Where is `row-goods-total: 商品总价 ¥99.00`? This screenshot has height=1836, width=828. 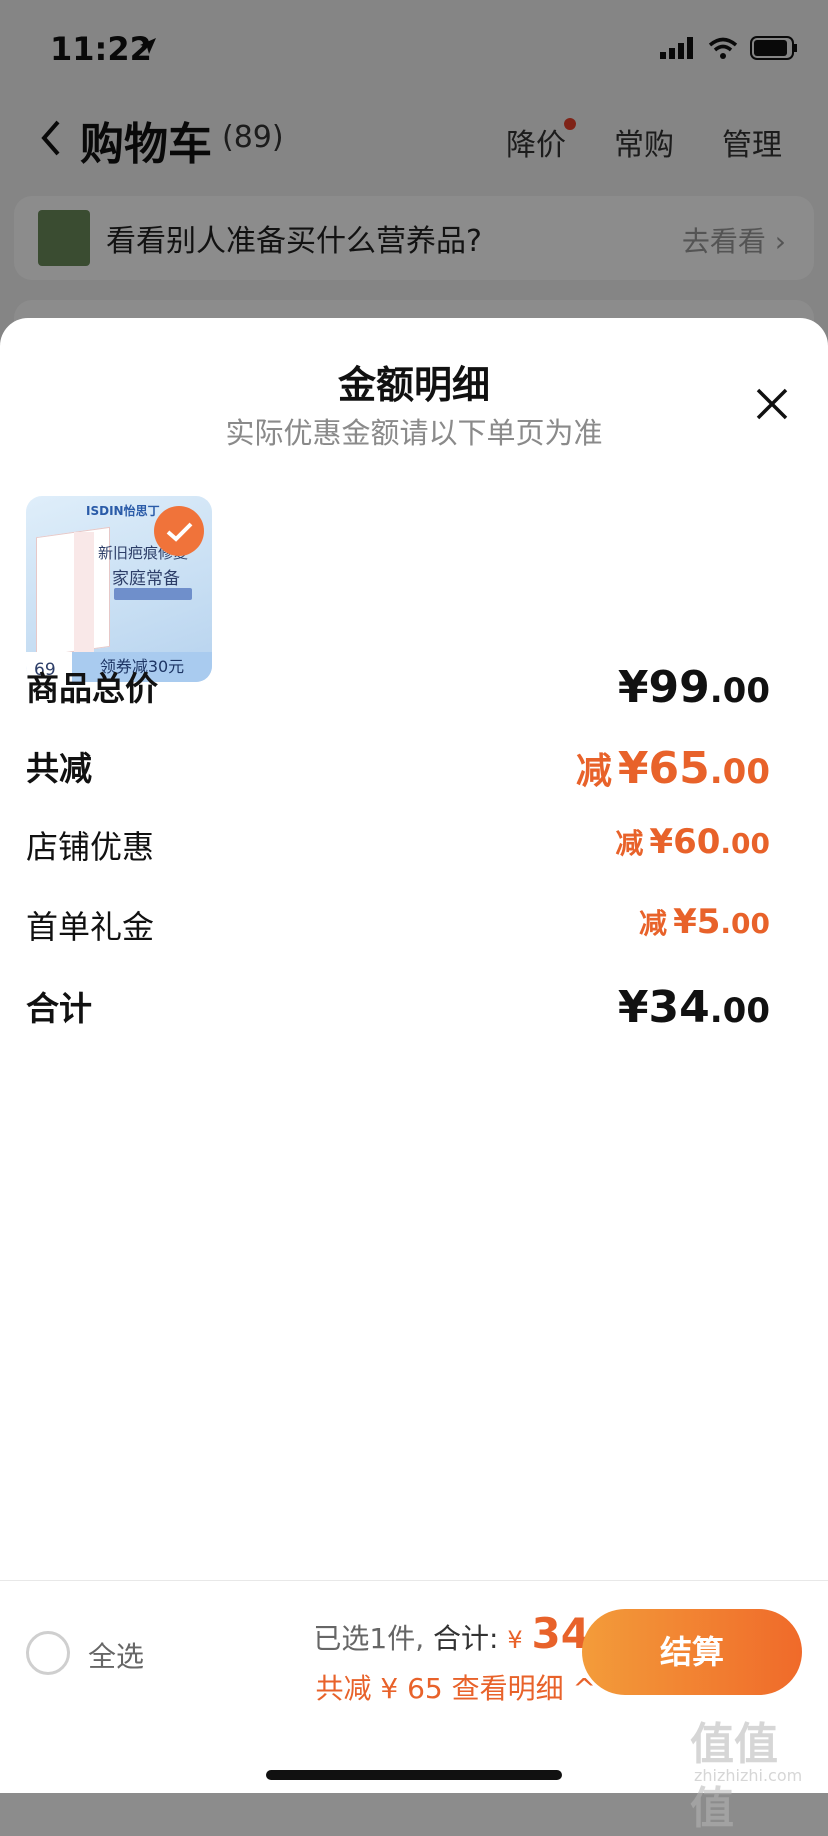 row-goods-total: 商品总价 ¥99.00 is located at coordinates (398, 692).